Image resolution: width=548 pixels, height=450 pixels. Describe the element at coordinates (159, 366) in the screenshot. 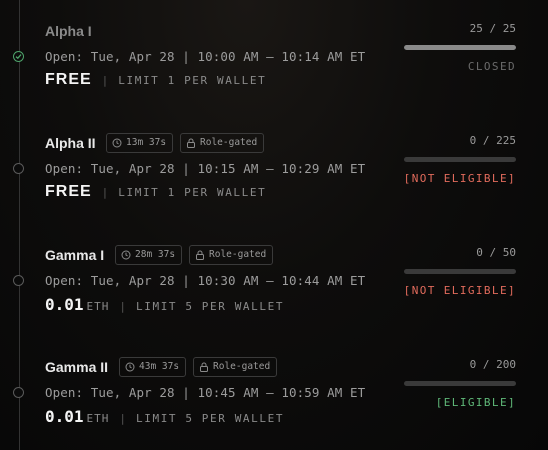

I see `countdown-text: 43m 37s` at that location.